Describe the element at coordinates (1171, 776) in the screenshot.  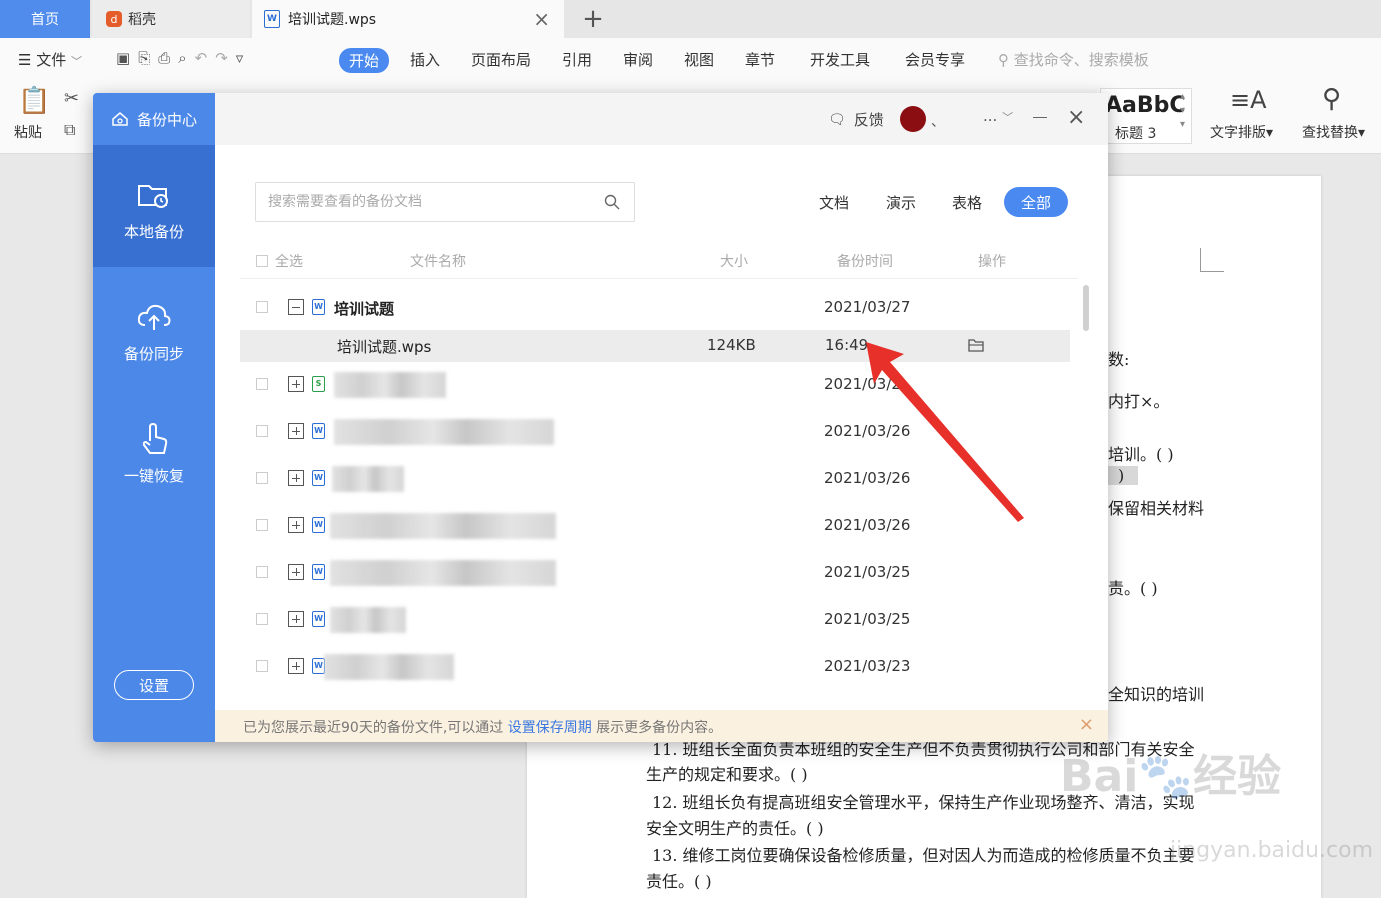
I see `baidu-watermark-icon: Bai🐾经验` at that location.